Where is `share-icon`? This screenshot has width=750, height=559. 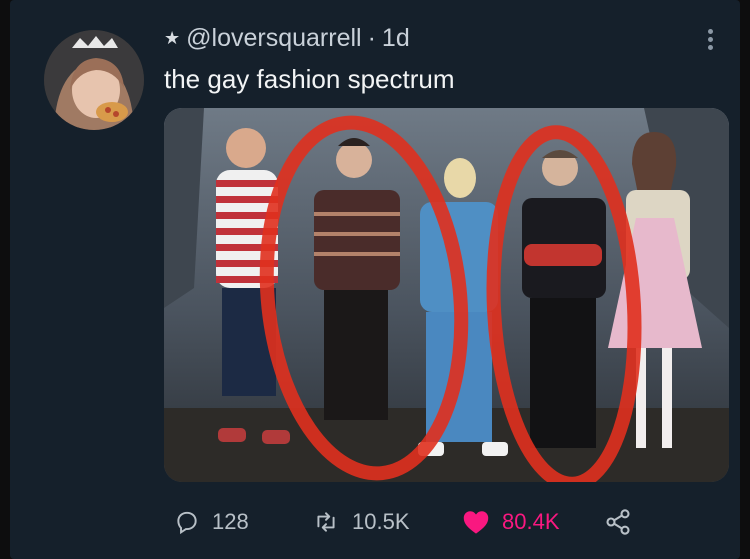
share-icon is located at coordinates (618, 522).